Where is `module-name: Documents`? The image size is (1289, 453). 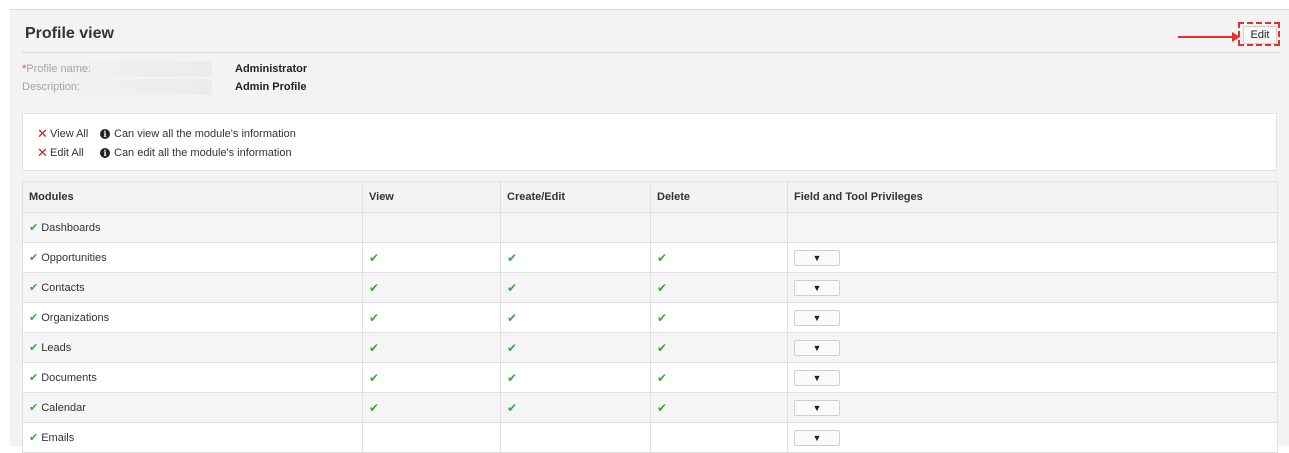
module-name: Documents is located at coordinates (69, 378).